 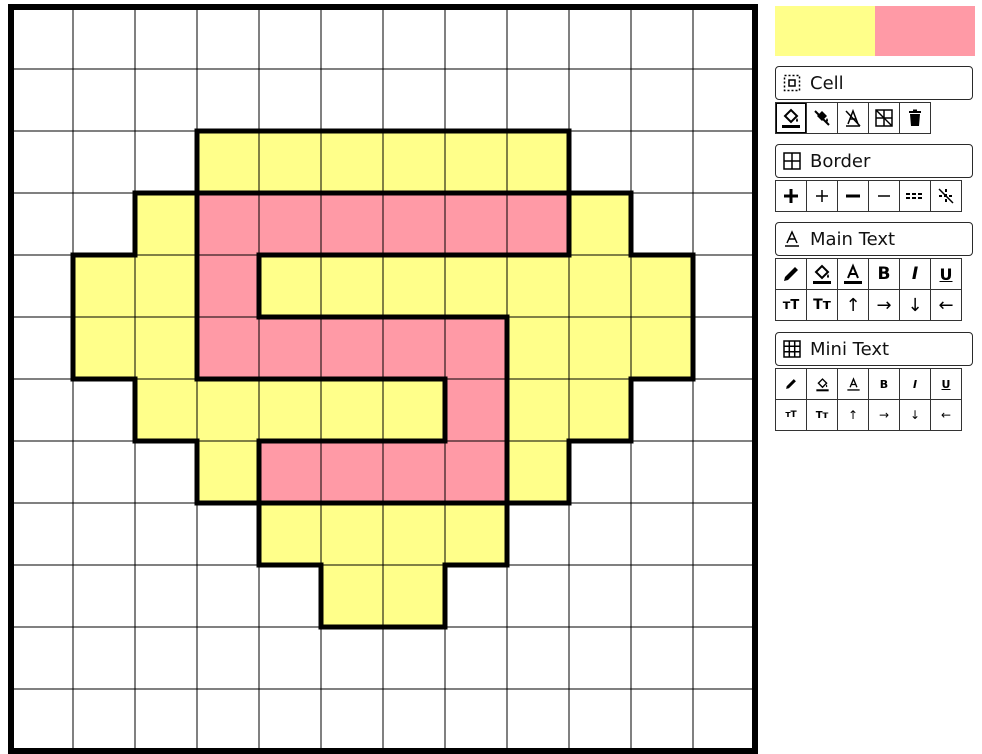 What do you see at coordinates (853, 384) in the screenshot?
I see `mini-font-color-tool` at bounding box center [853, 384].